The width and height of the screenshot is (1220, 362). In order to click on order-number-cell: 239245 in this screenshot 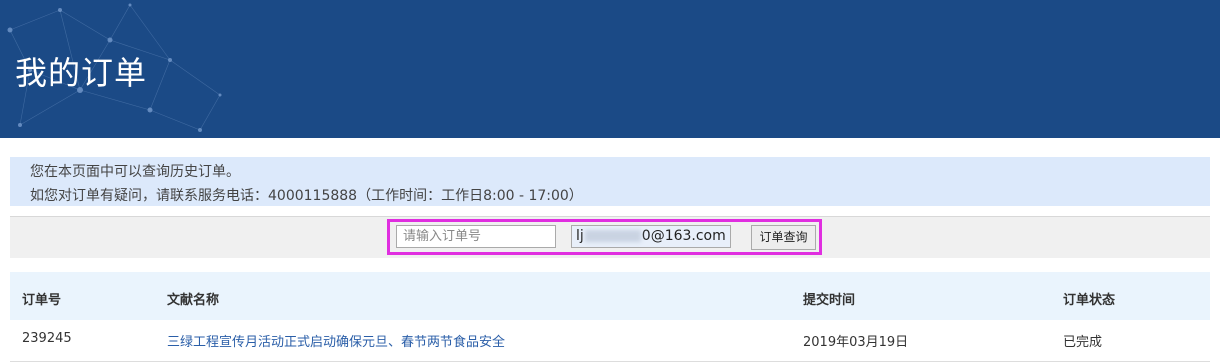, I will do `click(47, 338)`.